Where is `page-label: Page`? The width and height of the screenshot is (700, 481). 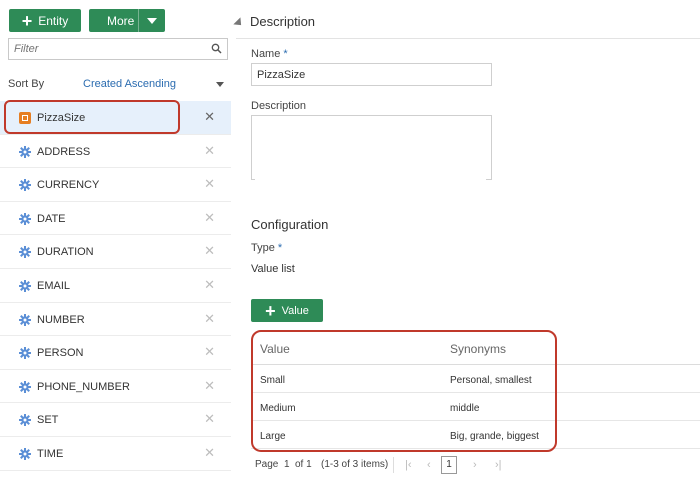
page-label: Page is located at coordinates (267, 464).